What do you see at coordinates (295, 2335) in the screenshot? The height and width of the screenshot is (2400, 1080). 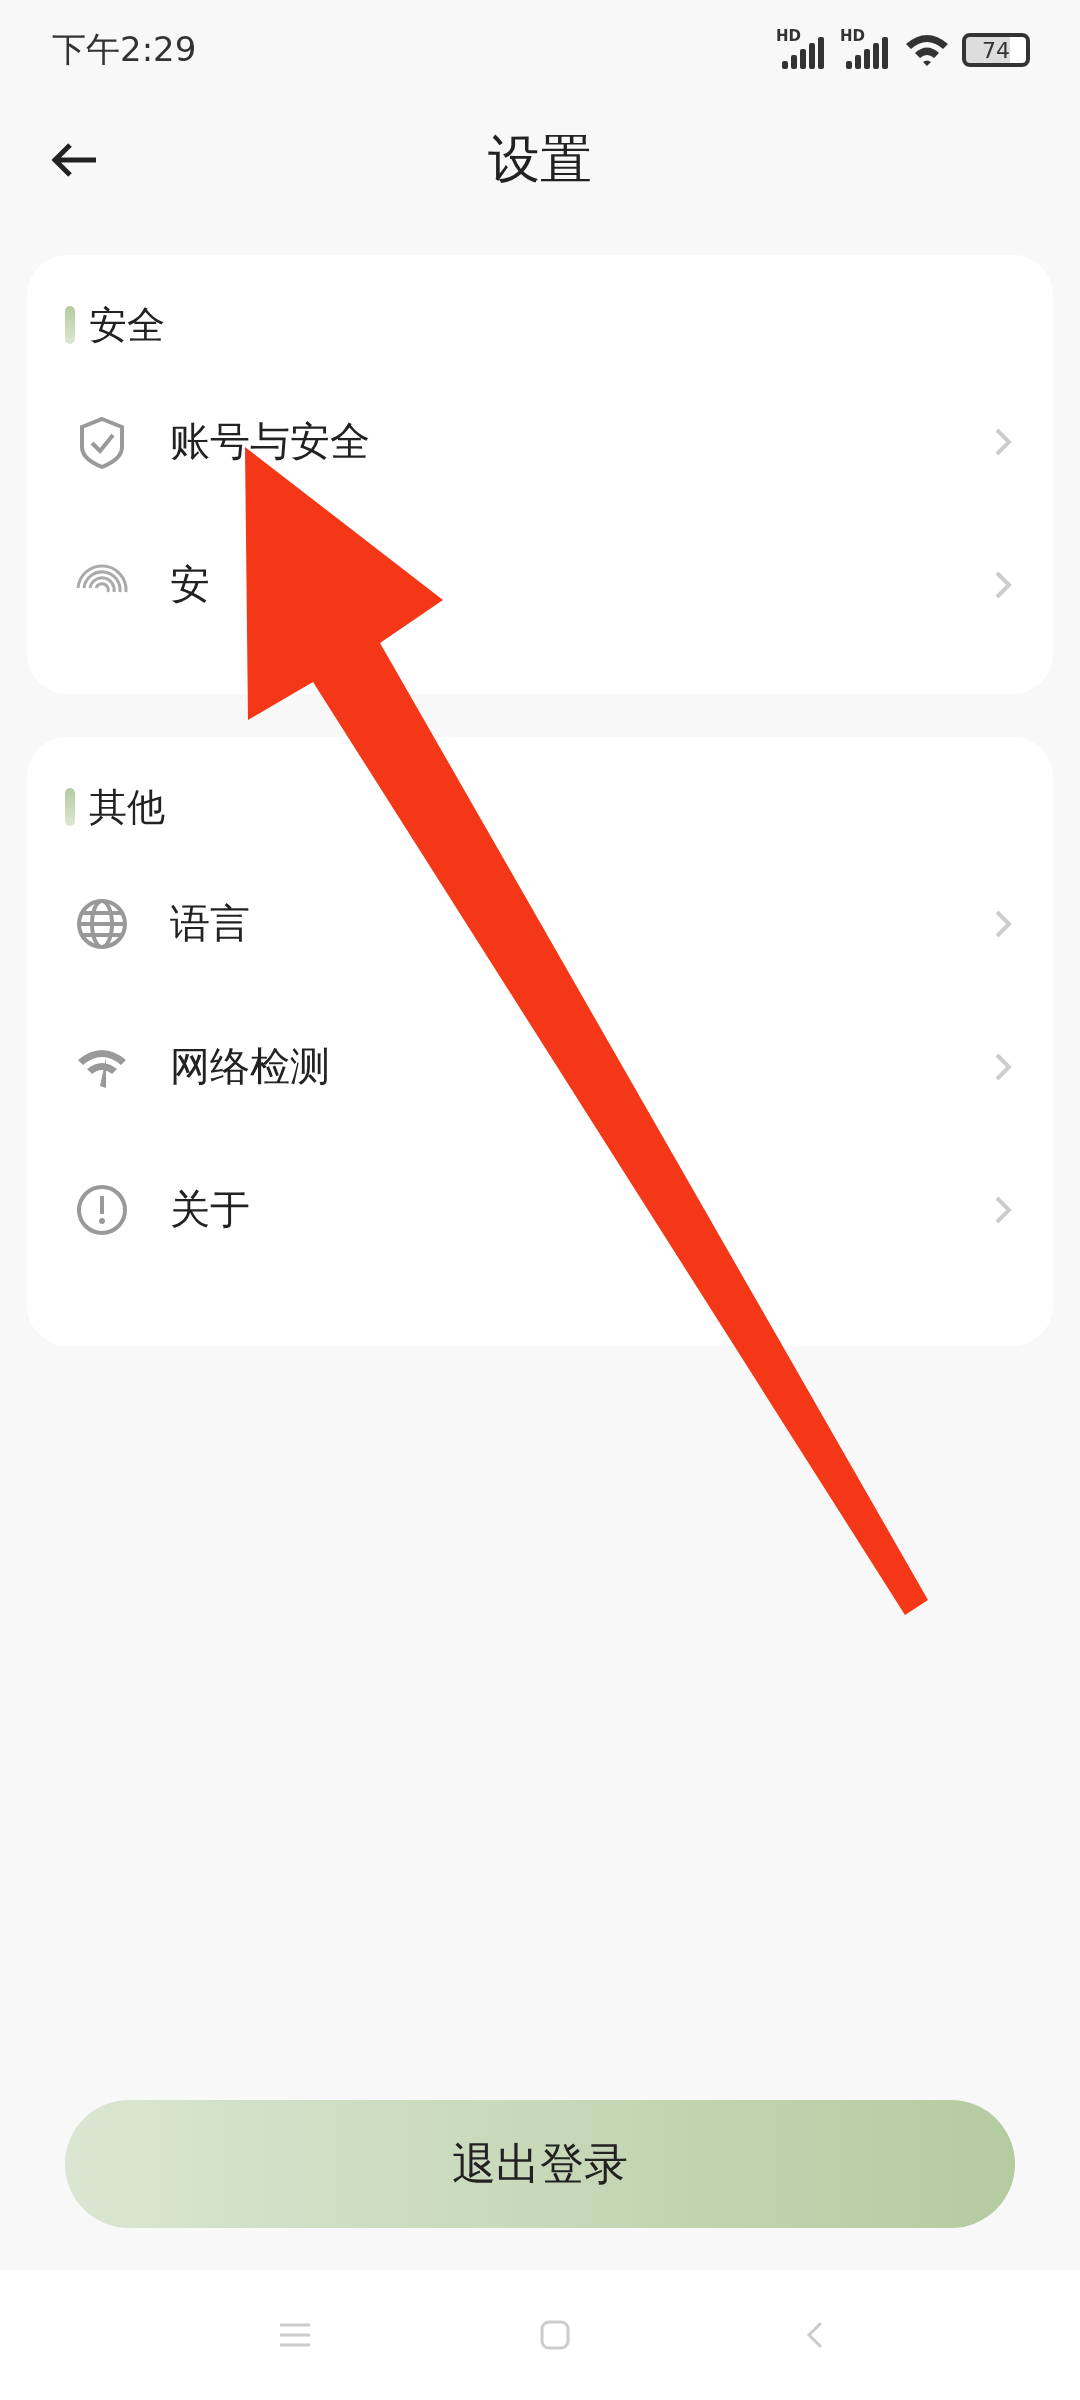 I see `menu-icon` at bounding box center [295, 2335].